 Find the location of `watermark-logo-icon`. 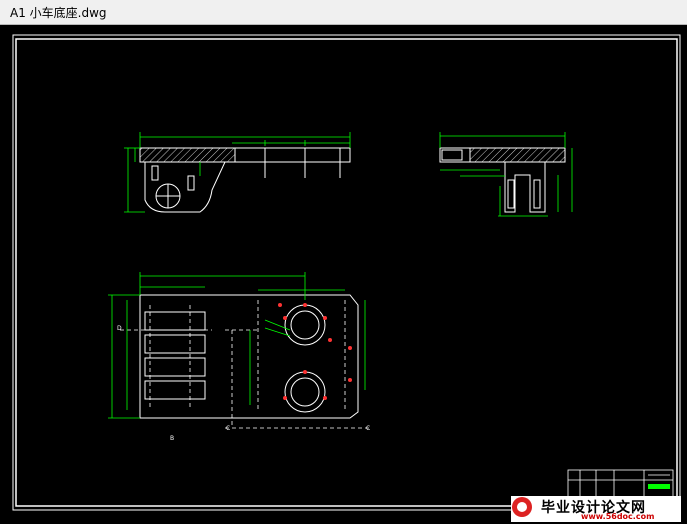

watermark-logo-icon is located at coordinates (522, 507).